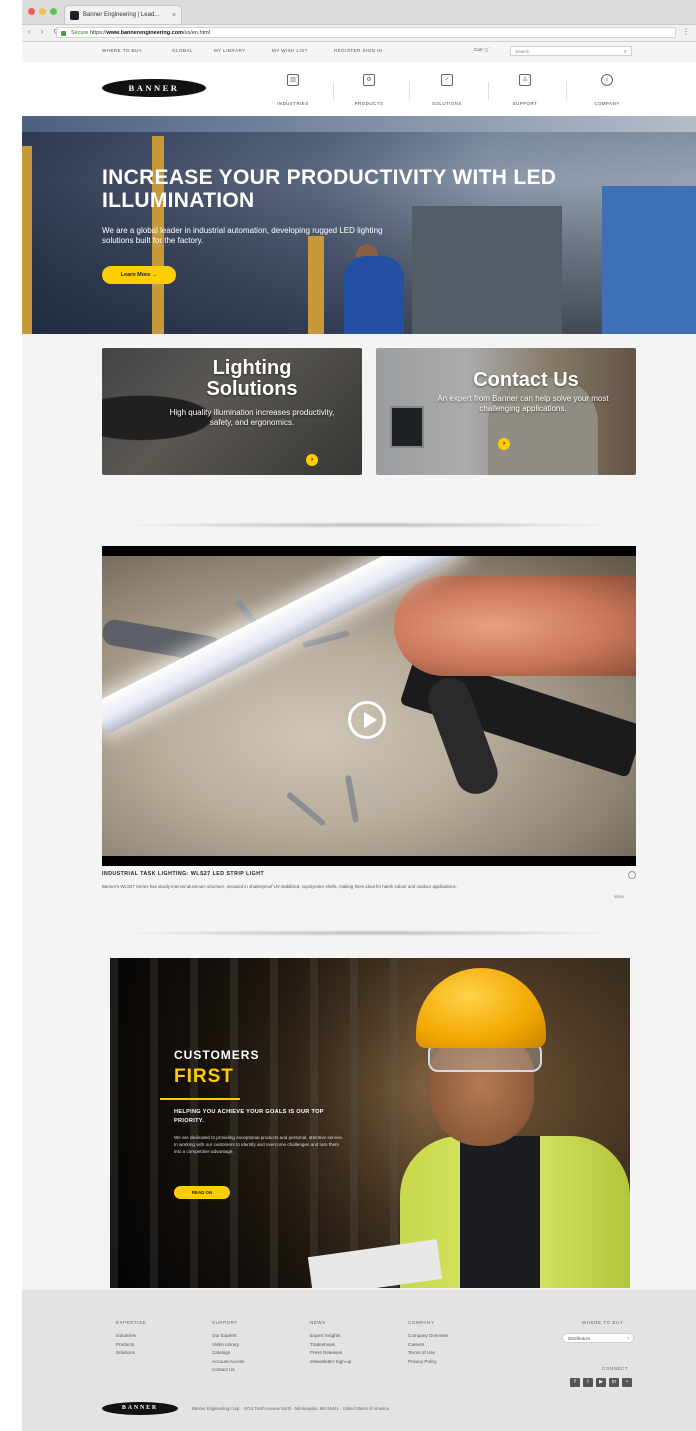  I want to click on cf-hard-hat, so click(481, 1008).